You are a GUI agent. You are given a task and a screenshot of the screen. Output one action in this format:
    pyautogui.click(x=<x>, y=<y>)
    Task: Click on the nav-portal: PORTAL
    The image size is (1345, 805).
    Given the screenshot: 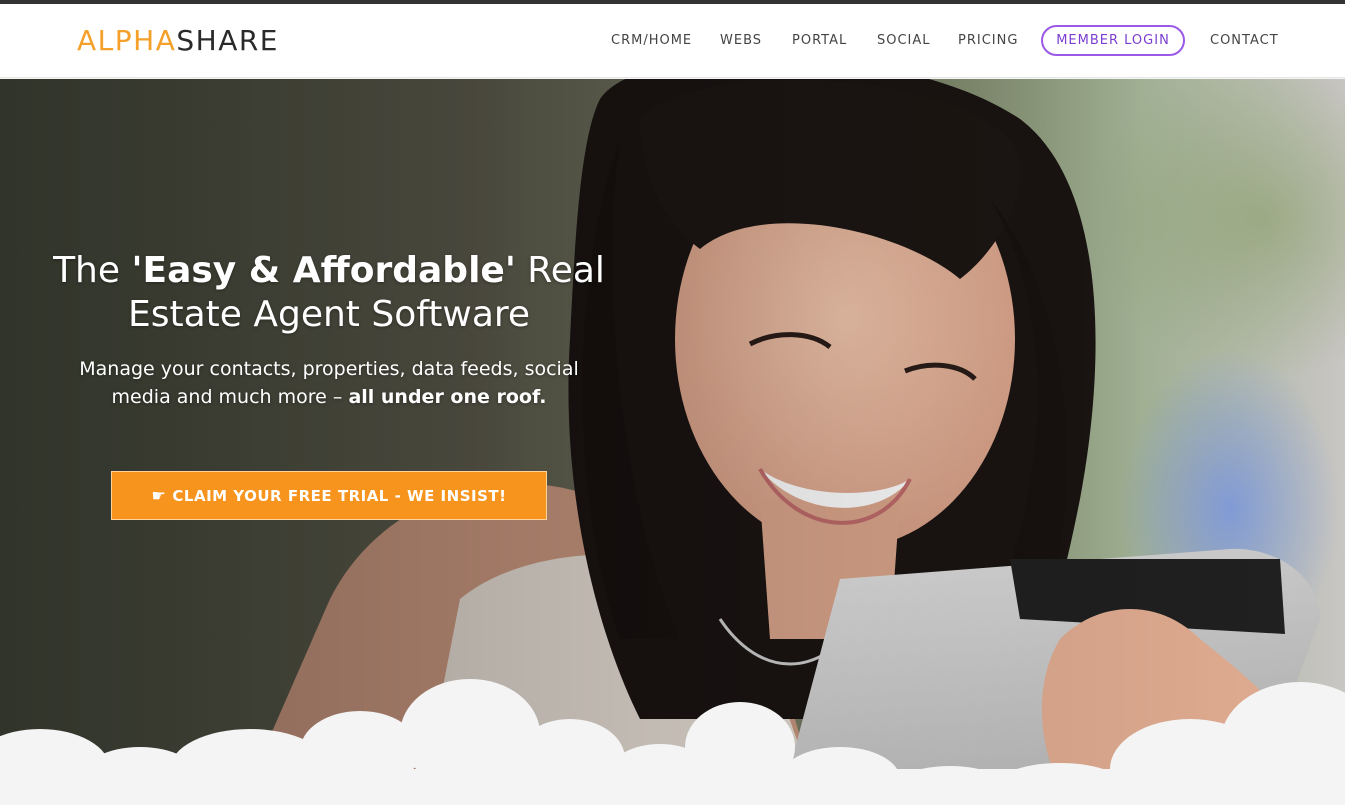 What is the action you would take?
    pyautogui.click(x=819, y=40)
    